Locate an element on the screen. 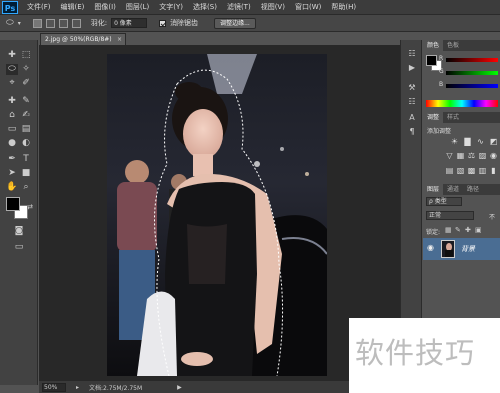 The image size is (500, 393). layer-row: ◉ 背景 is located at coordinates (461, 249).